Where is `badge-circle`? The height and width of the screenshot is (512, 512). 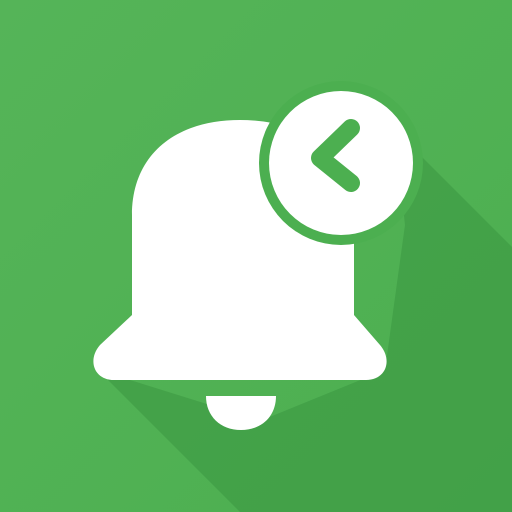 badge-circle is located at coordinates (341, 163).